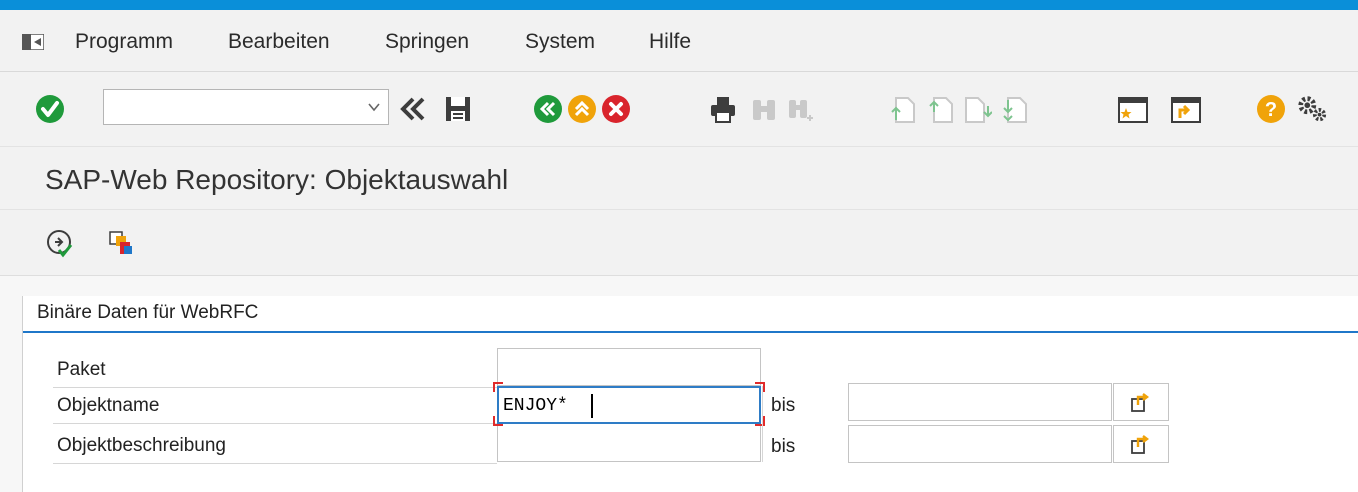 This screenshot has width=1358, height=492. I want to click on objektname-input: ENJOY*, so click(629, 405).